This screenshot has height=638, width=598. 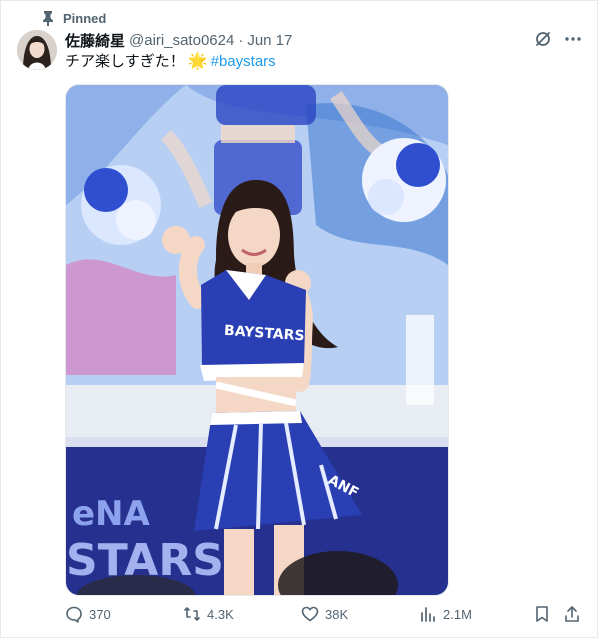 What do you see at coordinates (197, 61) in the screenshot?
I see `star-emoji: 🌟` at bounding box center [197, 61].